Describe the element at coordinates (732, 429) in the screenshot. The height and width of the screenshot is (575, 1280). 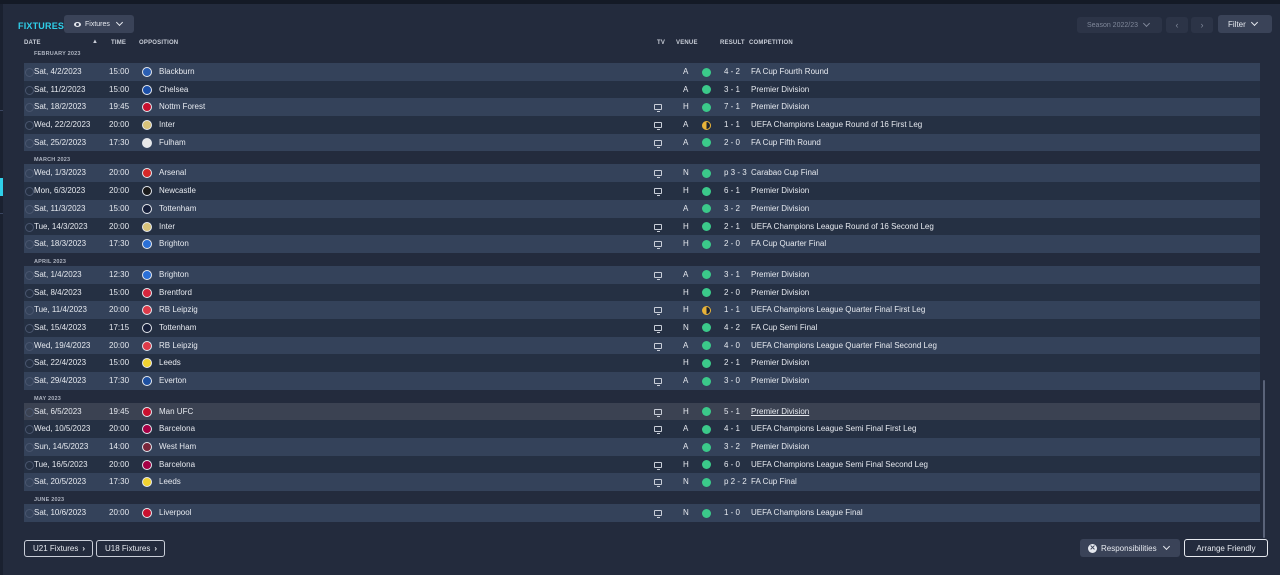
I see `fixture-result: 4 - 1` at that location.